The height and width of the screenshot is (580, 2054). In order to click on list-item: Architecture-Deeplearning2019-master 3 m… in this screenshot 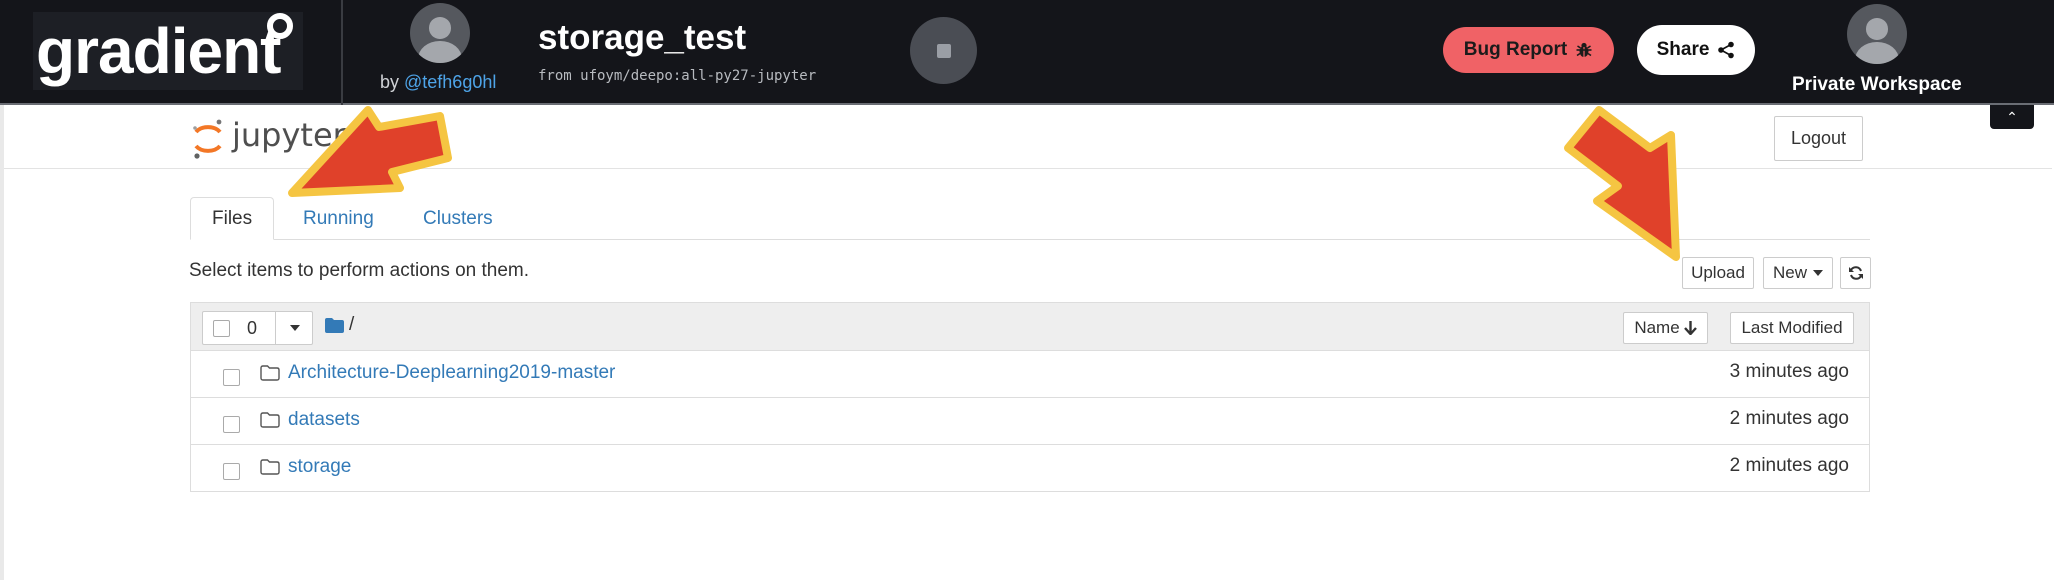, I will do `click(1030, 374)`.